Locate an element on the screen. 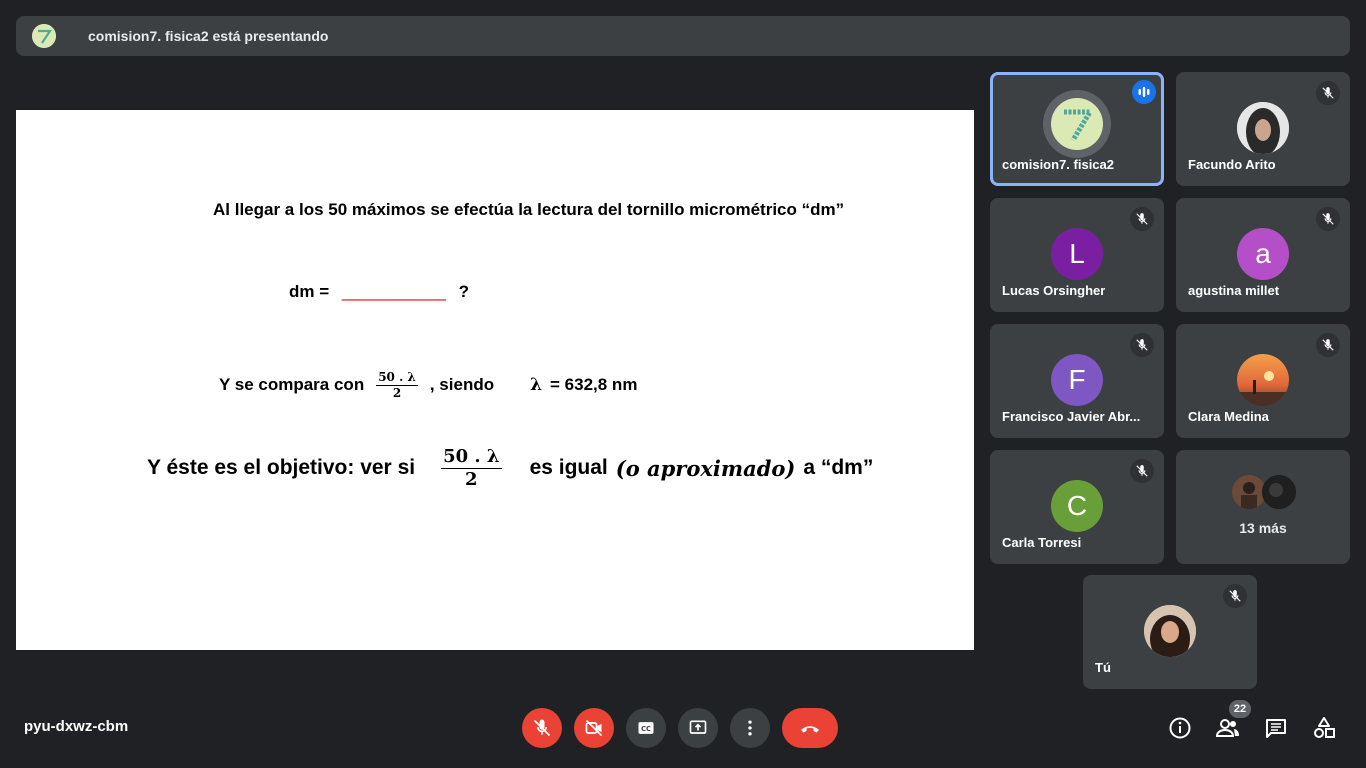 The image size is (1366, 768). chat-button is located at coordinates (1276, 728).